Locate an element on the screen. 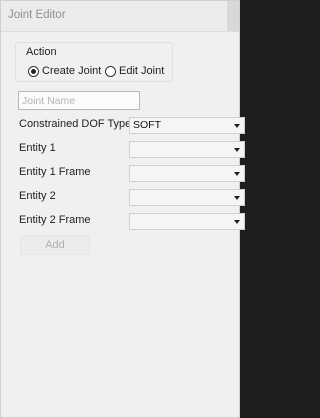  window-title: Joint Editor is located at coordinates (37, 15).